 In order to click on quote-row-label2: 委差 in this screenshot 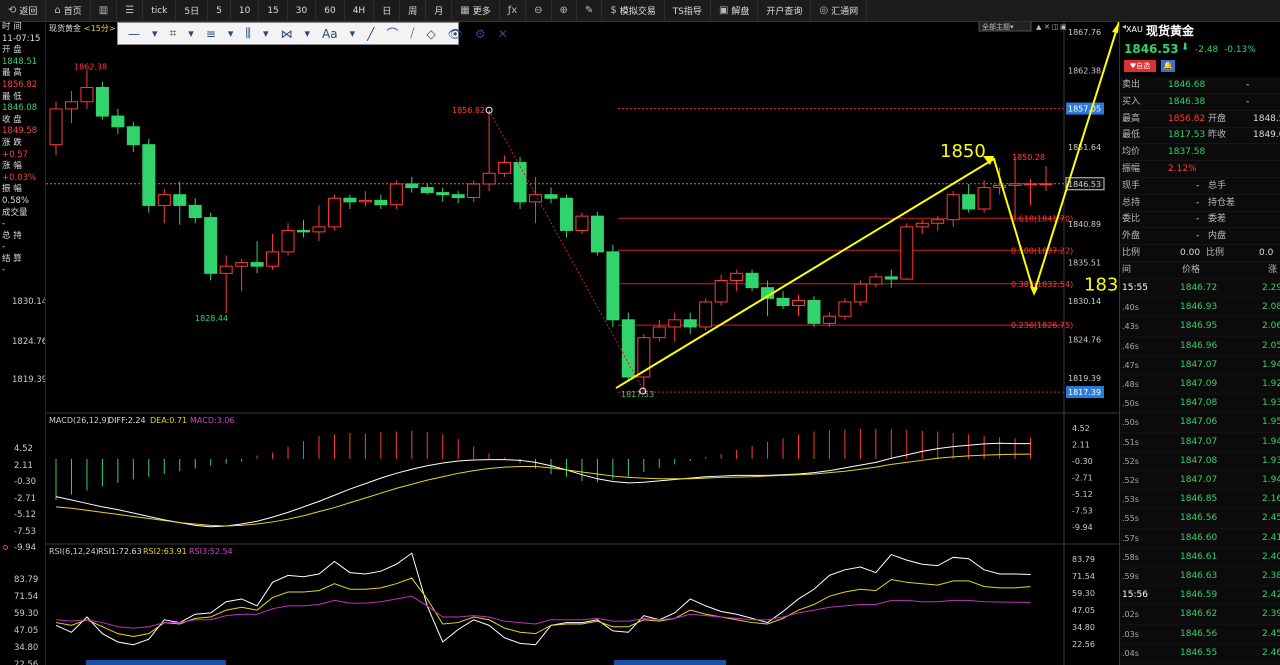, I will do `click(1217, 219)`.